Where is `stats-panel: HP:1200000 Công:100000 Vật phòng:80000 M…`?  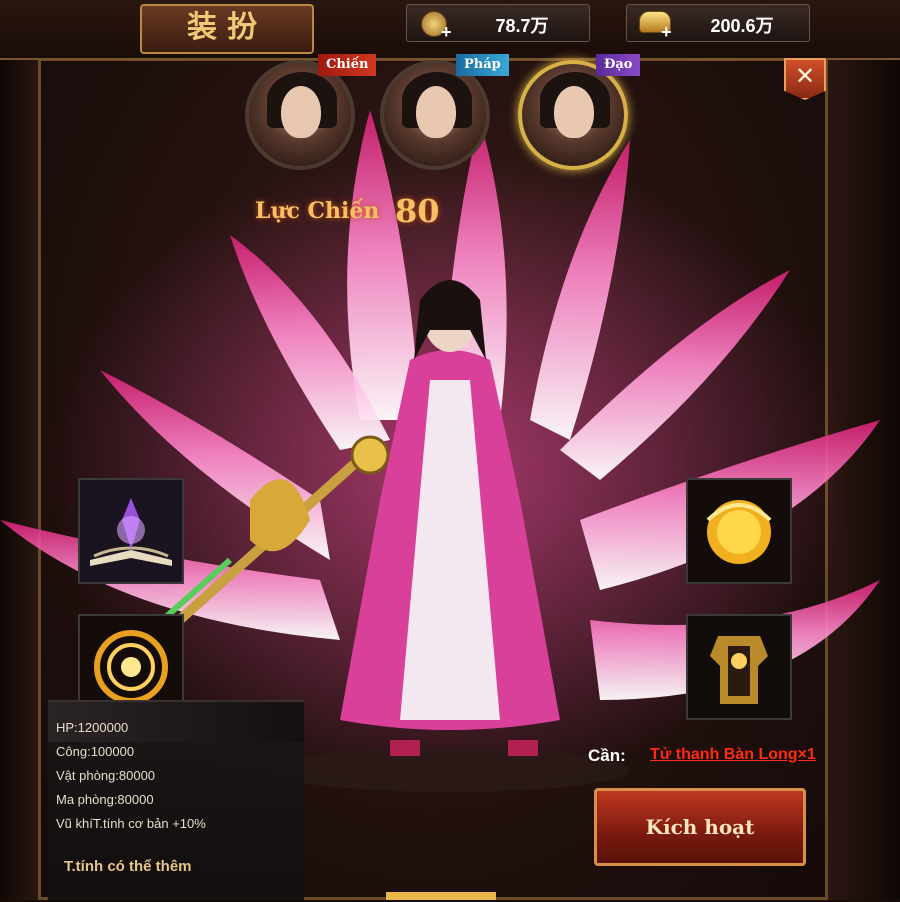 stats-panel: HP:1200000 Công:100000 Vật phòng:80000 M… is located at coordinates (176, 801).